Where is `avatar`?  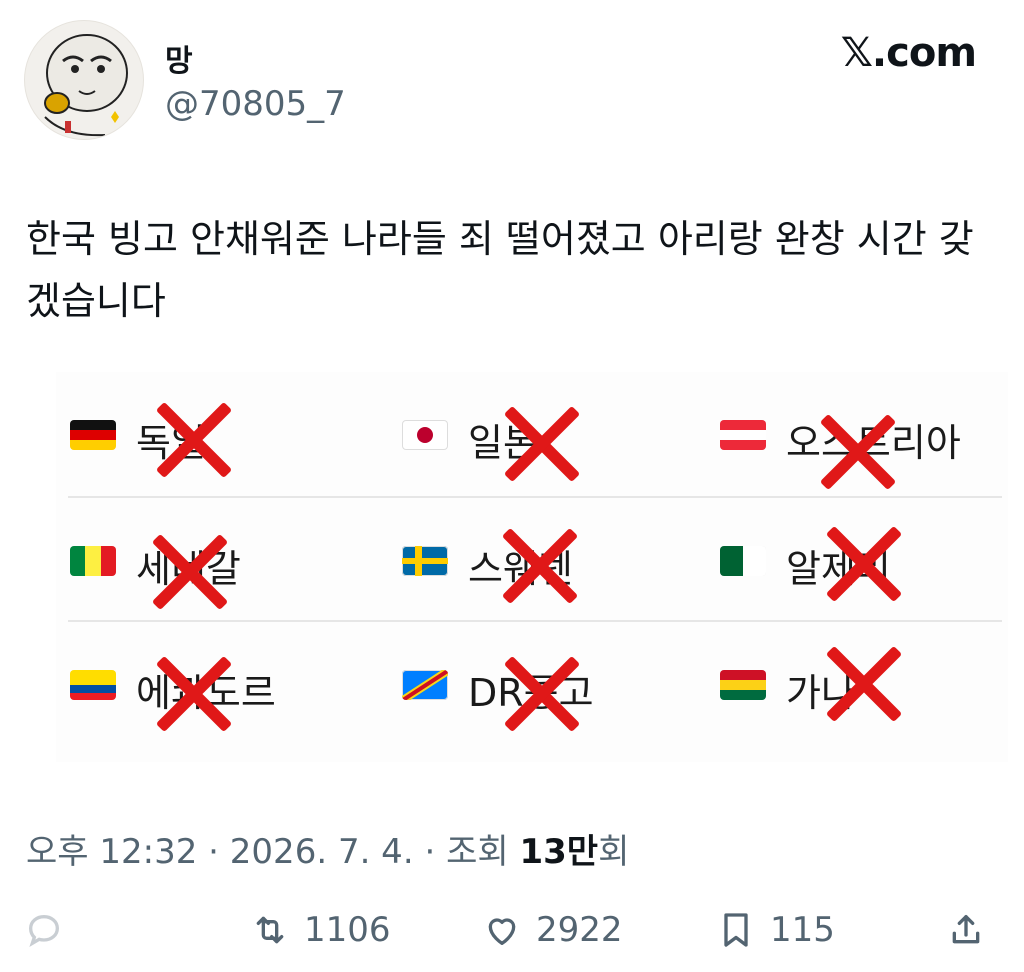
avatar is located at coordinates (84, 80).